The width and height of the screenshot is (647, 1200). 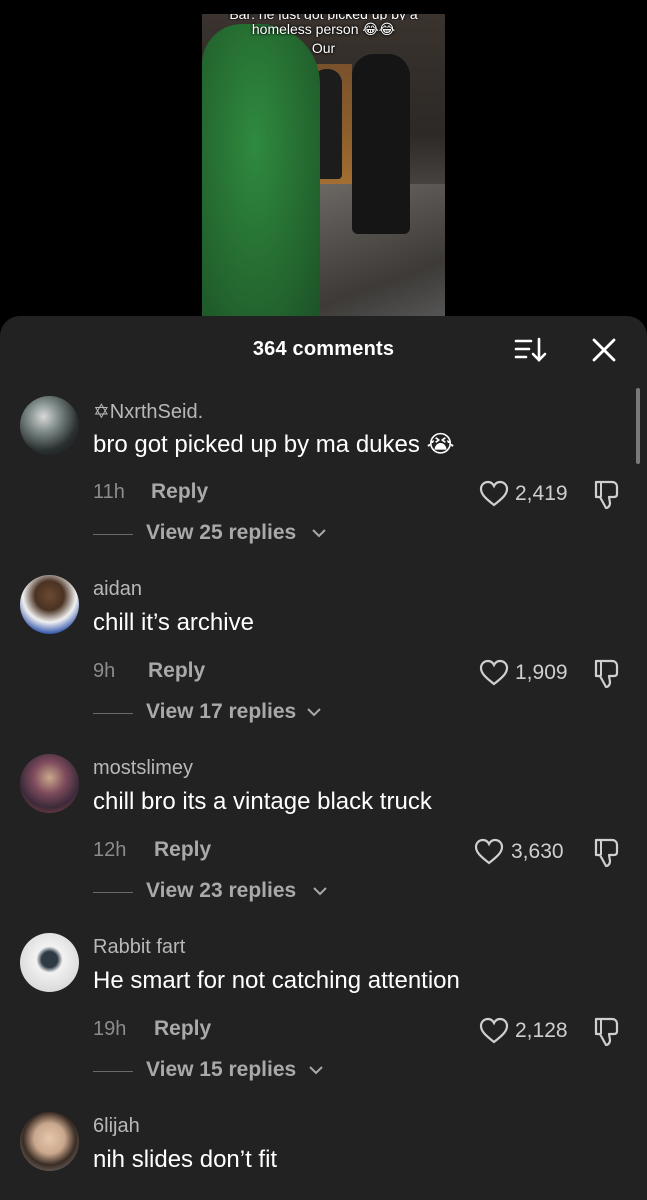 What do you see at coordinates (274, 444) in the screenshot?
I see `comment-text: bro got picked up by ma dukes 😭` at bounding box center [274, 444].